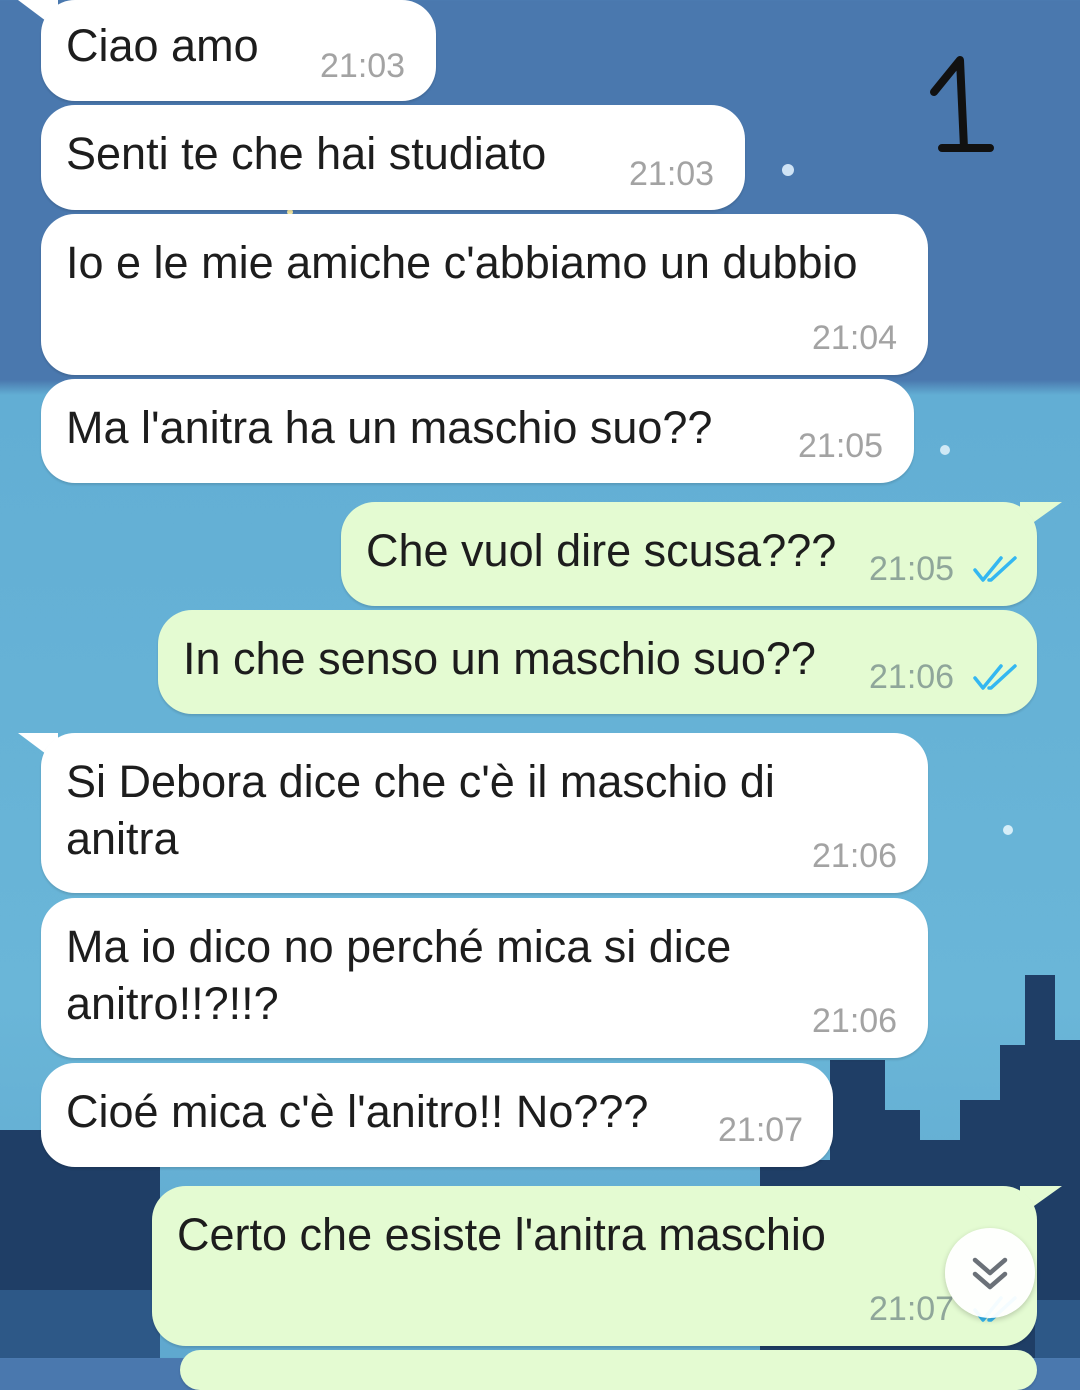 This screenshot has width=1080, height=1390. Describe the element at coordinates (162, 45) in the screenshot. I see `message-text: Ciao amo` at that location.